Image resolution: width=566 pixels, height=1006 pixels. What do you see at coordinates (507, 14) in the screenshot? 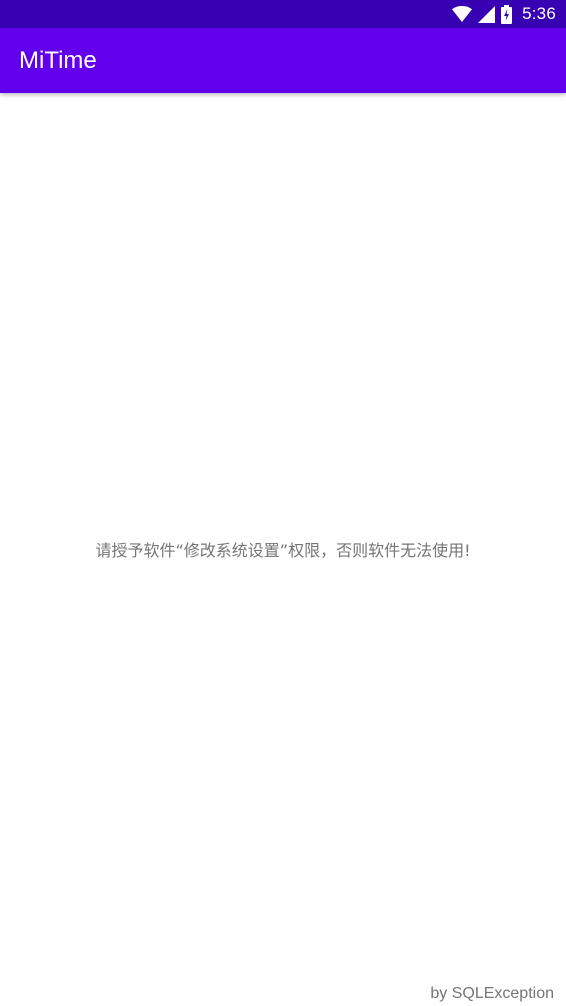
I see `battery-charging-icon` at bounding box center [507, 14].